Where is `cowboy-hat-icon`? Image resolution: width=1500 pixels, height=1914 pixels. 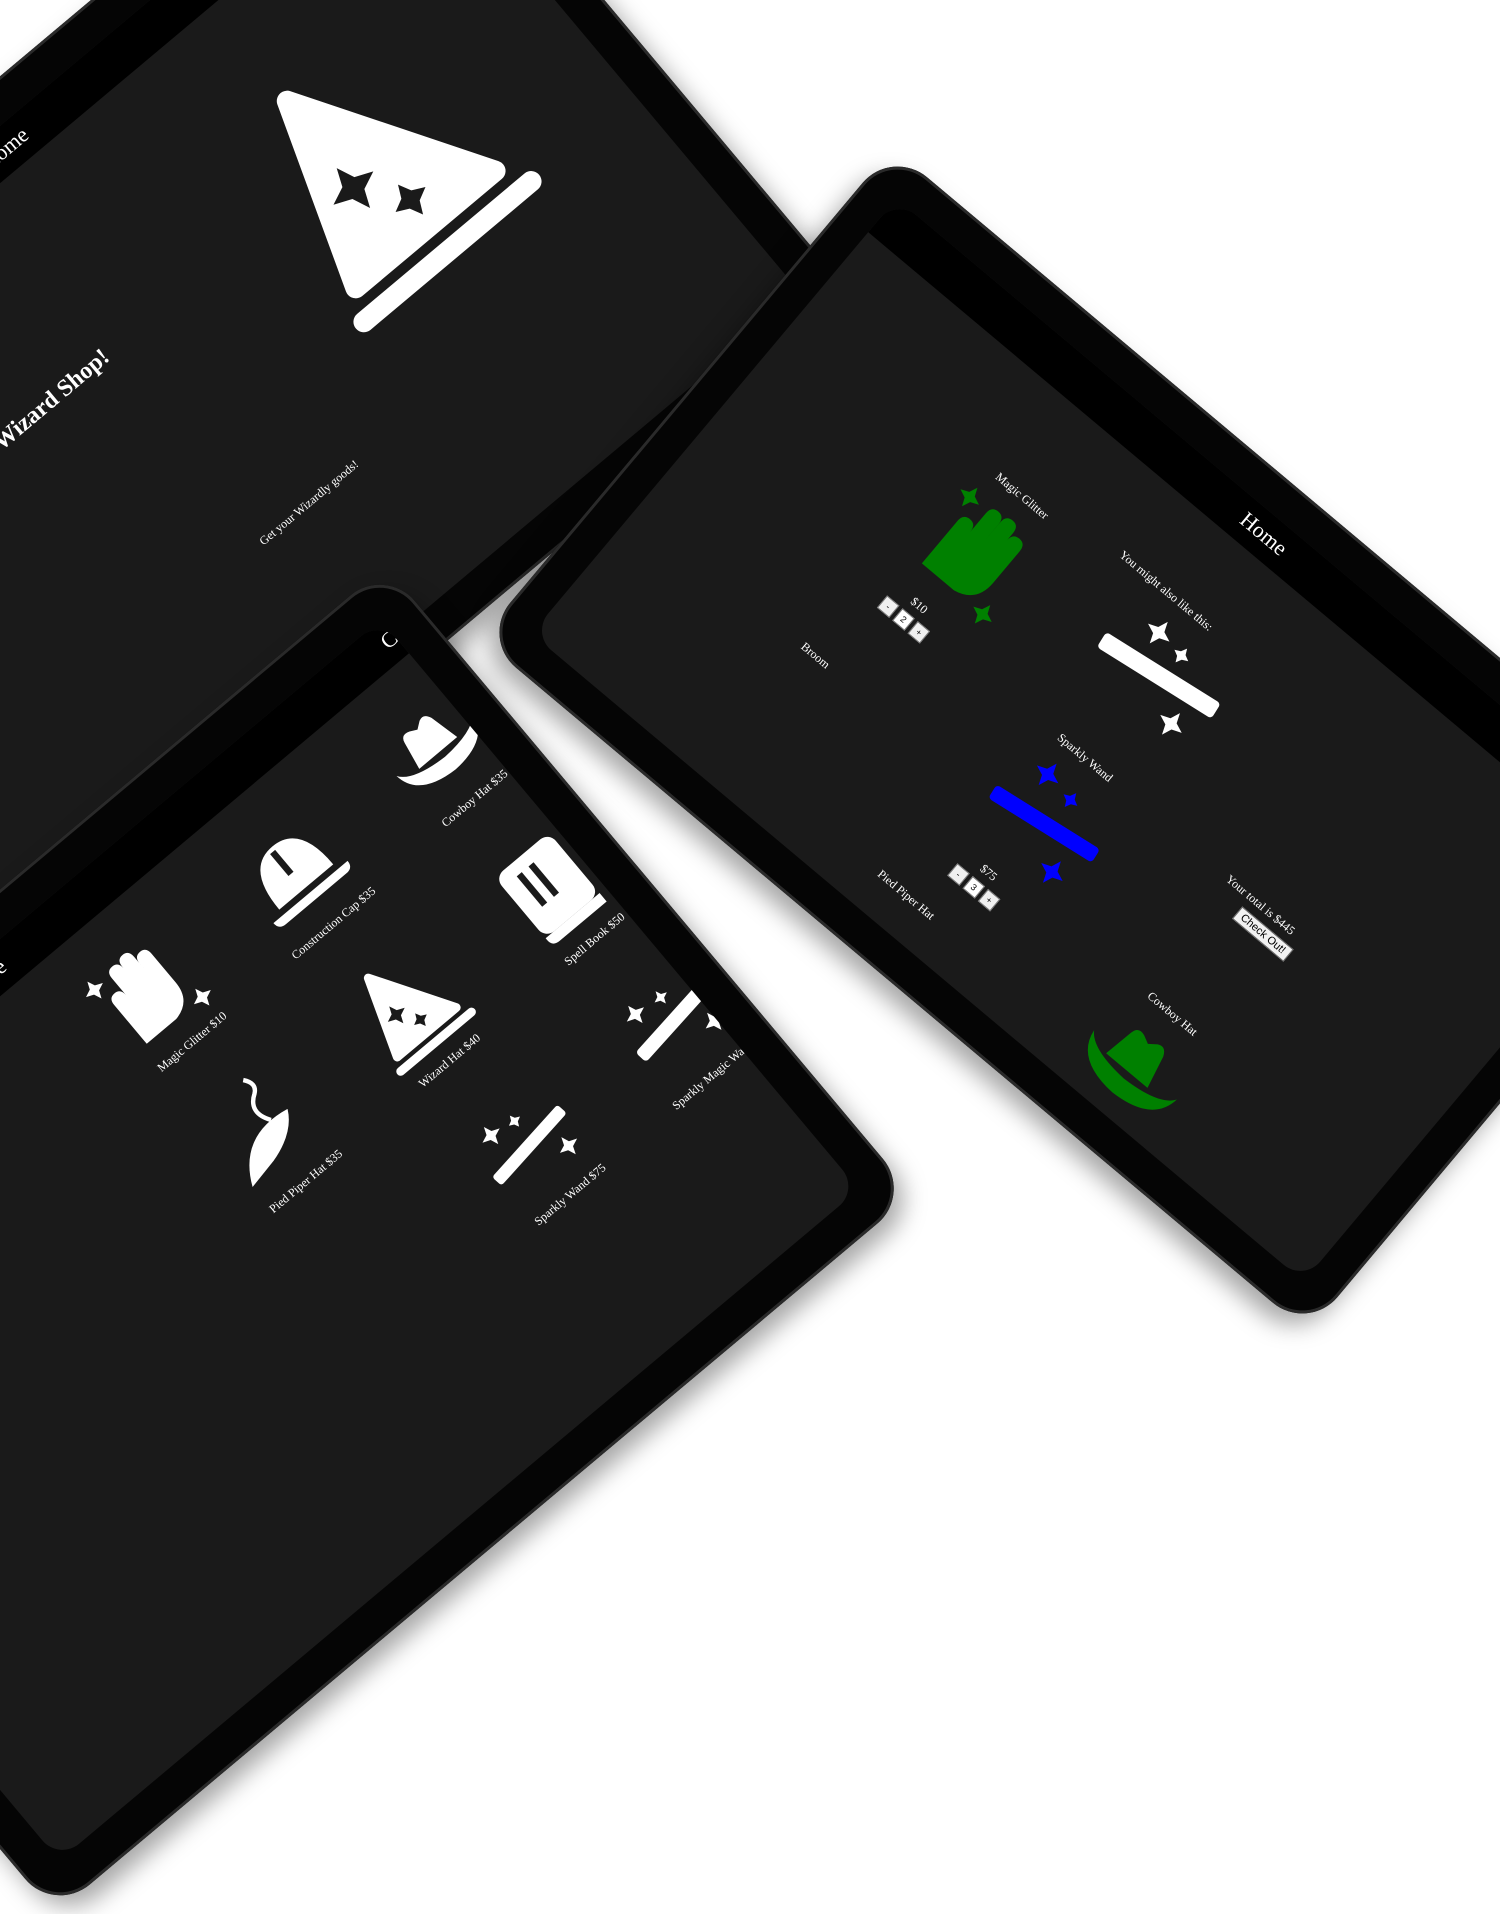
cowboy-hat-icon is located at coordinates (1132, 1069).